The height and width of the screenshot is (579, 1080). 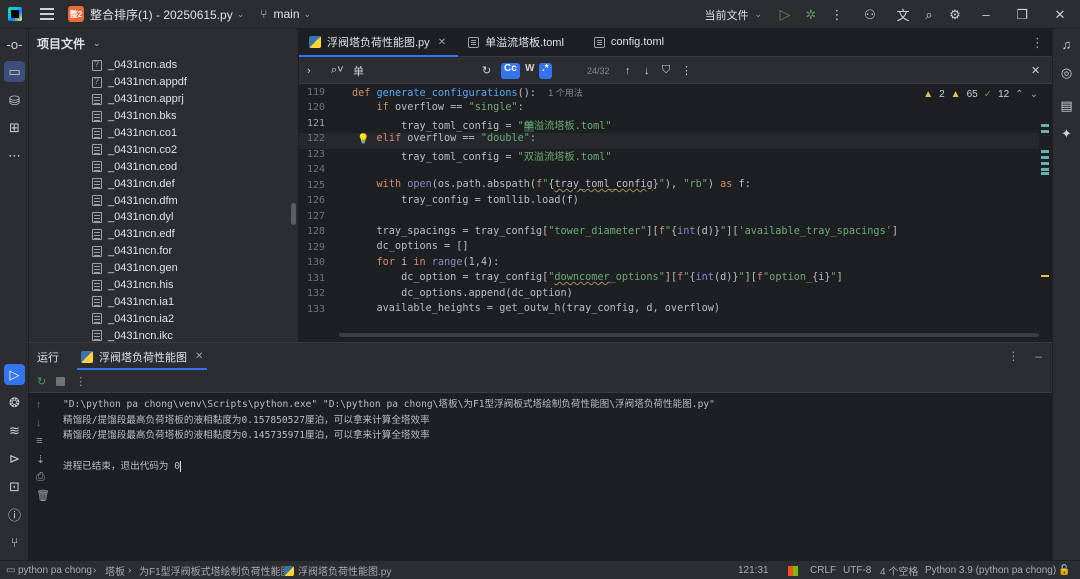 I want to click on file-tree-item: _0431ncn.appdf, so click(x=163, y=82).